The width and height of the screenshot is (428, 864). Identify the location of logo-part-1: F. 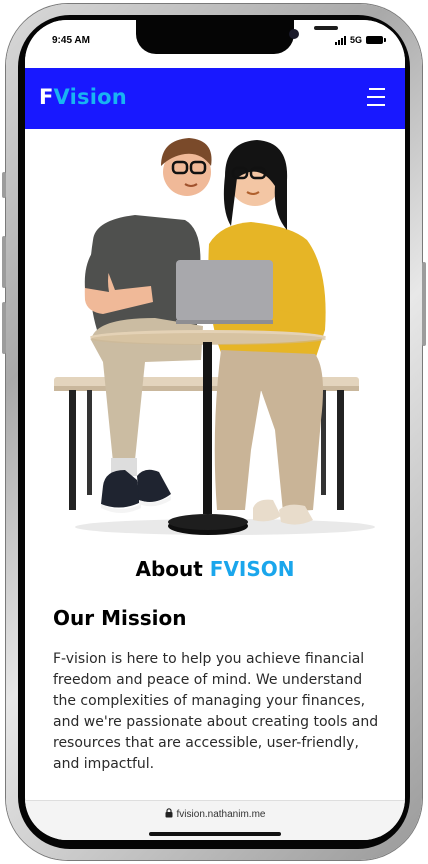
(46, 97).